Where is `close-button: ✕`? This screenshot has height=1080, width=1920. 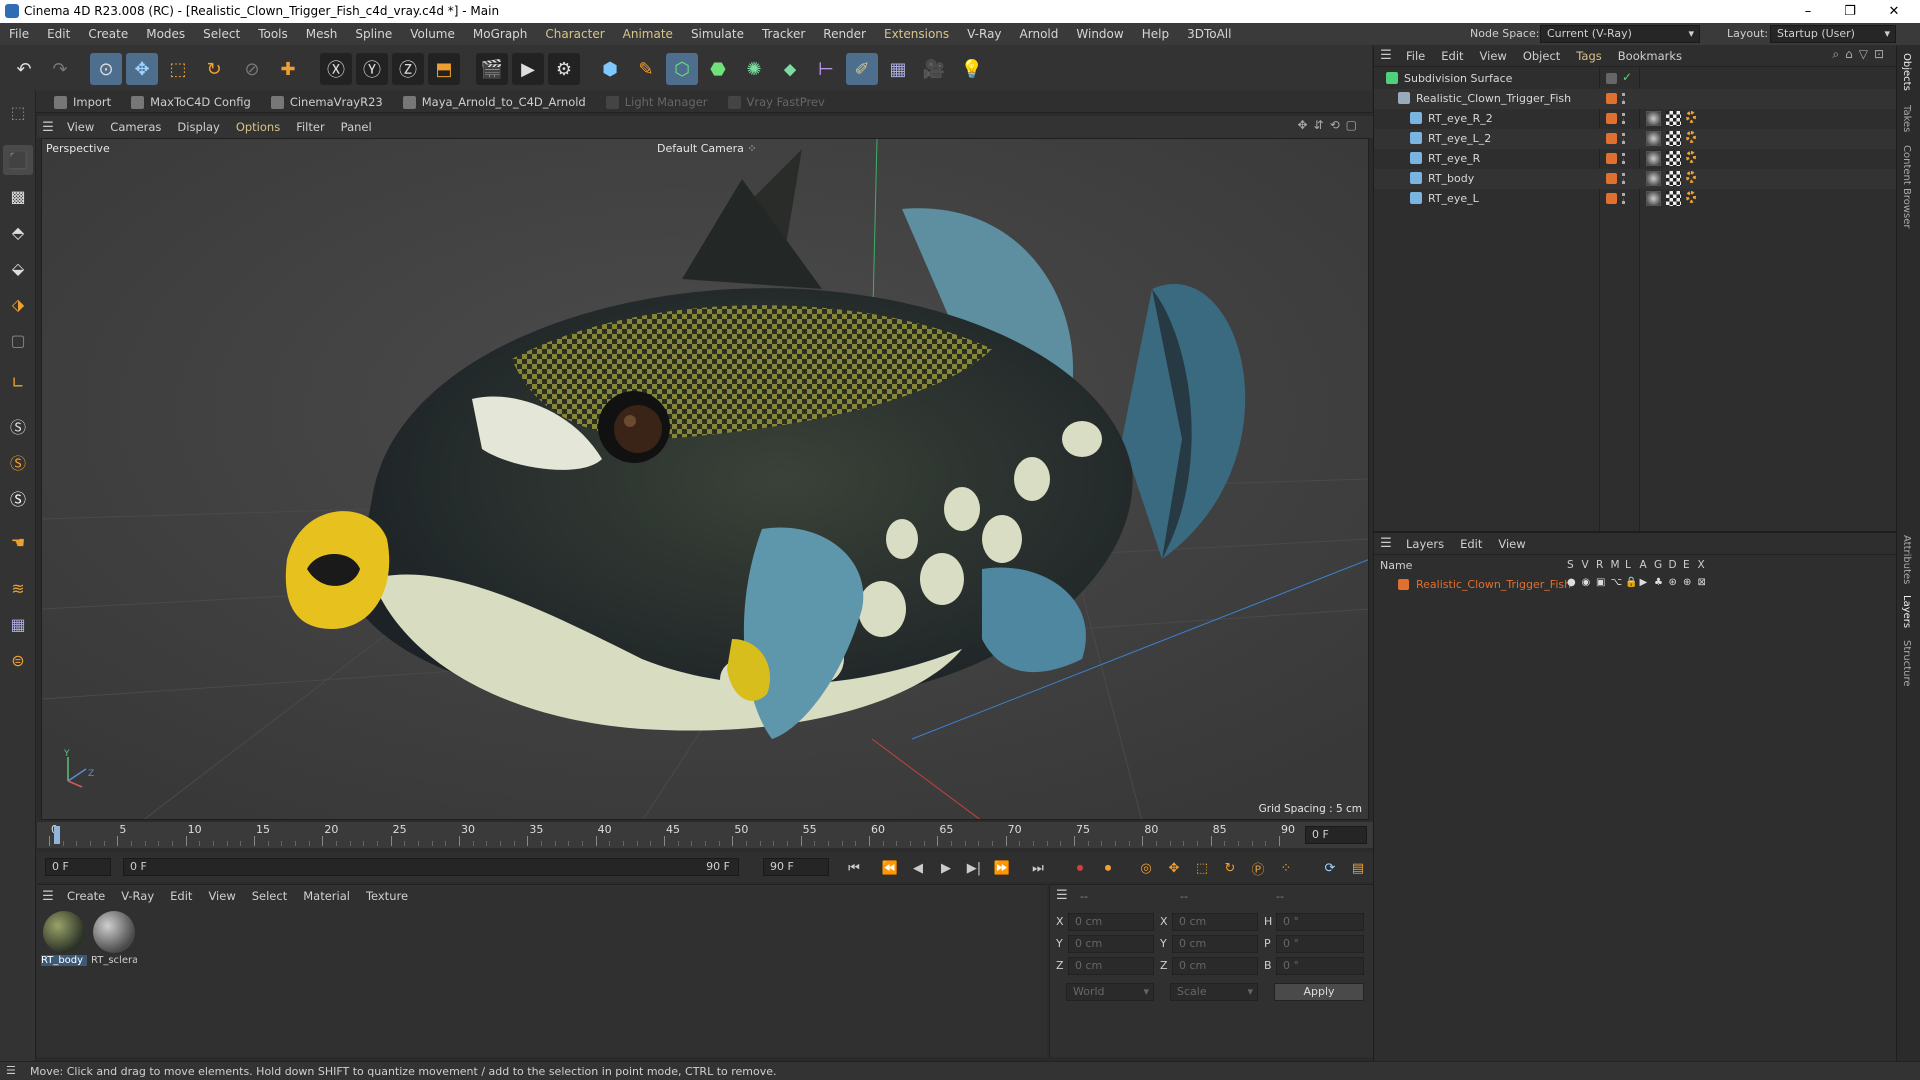
close-button: ✕ is located at coordinates (1894, 11).